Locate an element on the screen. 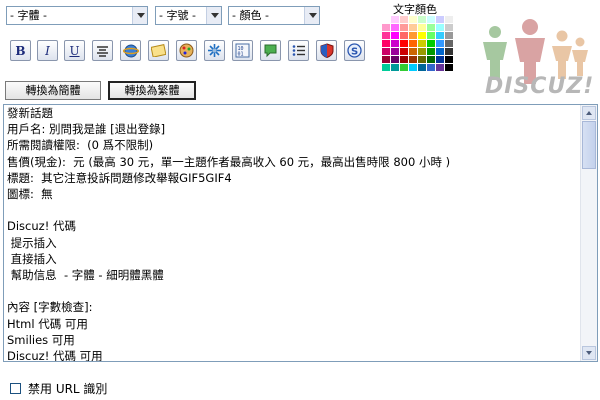  scroll-up-icon is located at coordinates (589, 113).